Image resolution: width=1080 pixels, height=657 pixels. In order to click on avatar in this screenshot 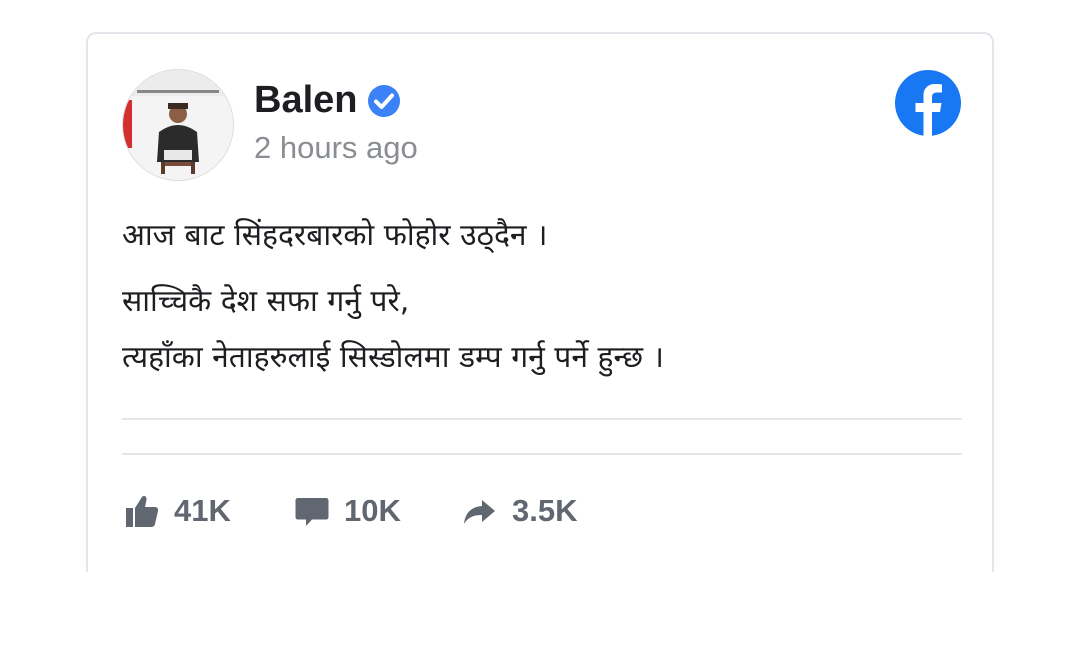, I will do `click(178, 125)`.